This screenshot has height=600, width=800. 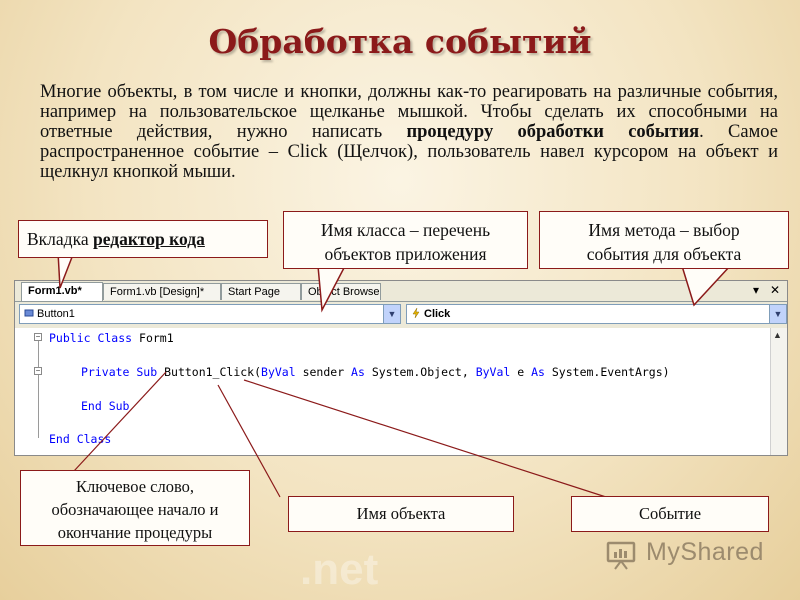 What do you see at coordinates (80, 439) in the screenshot?
I see `code-line-end-class: End Class` at bounding box center [80, 439].